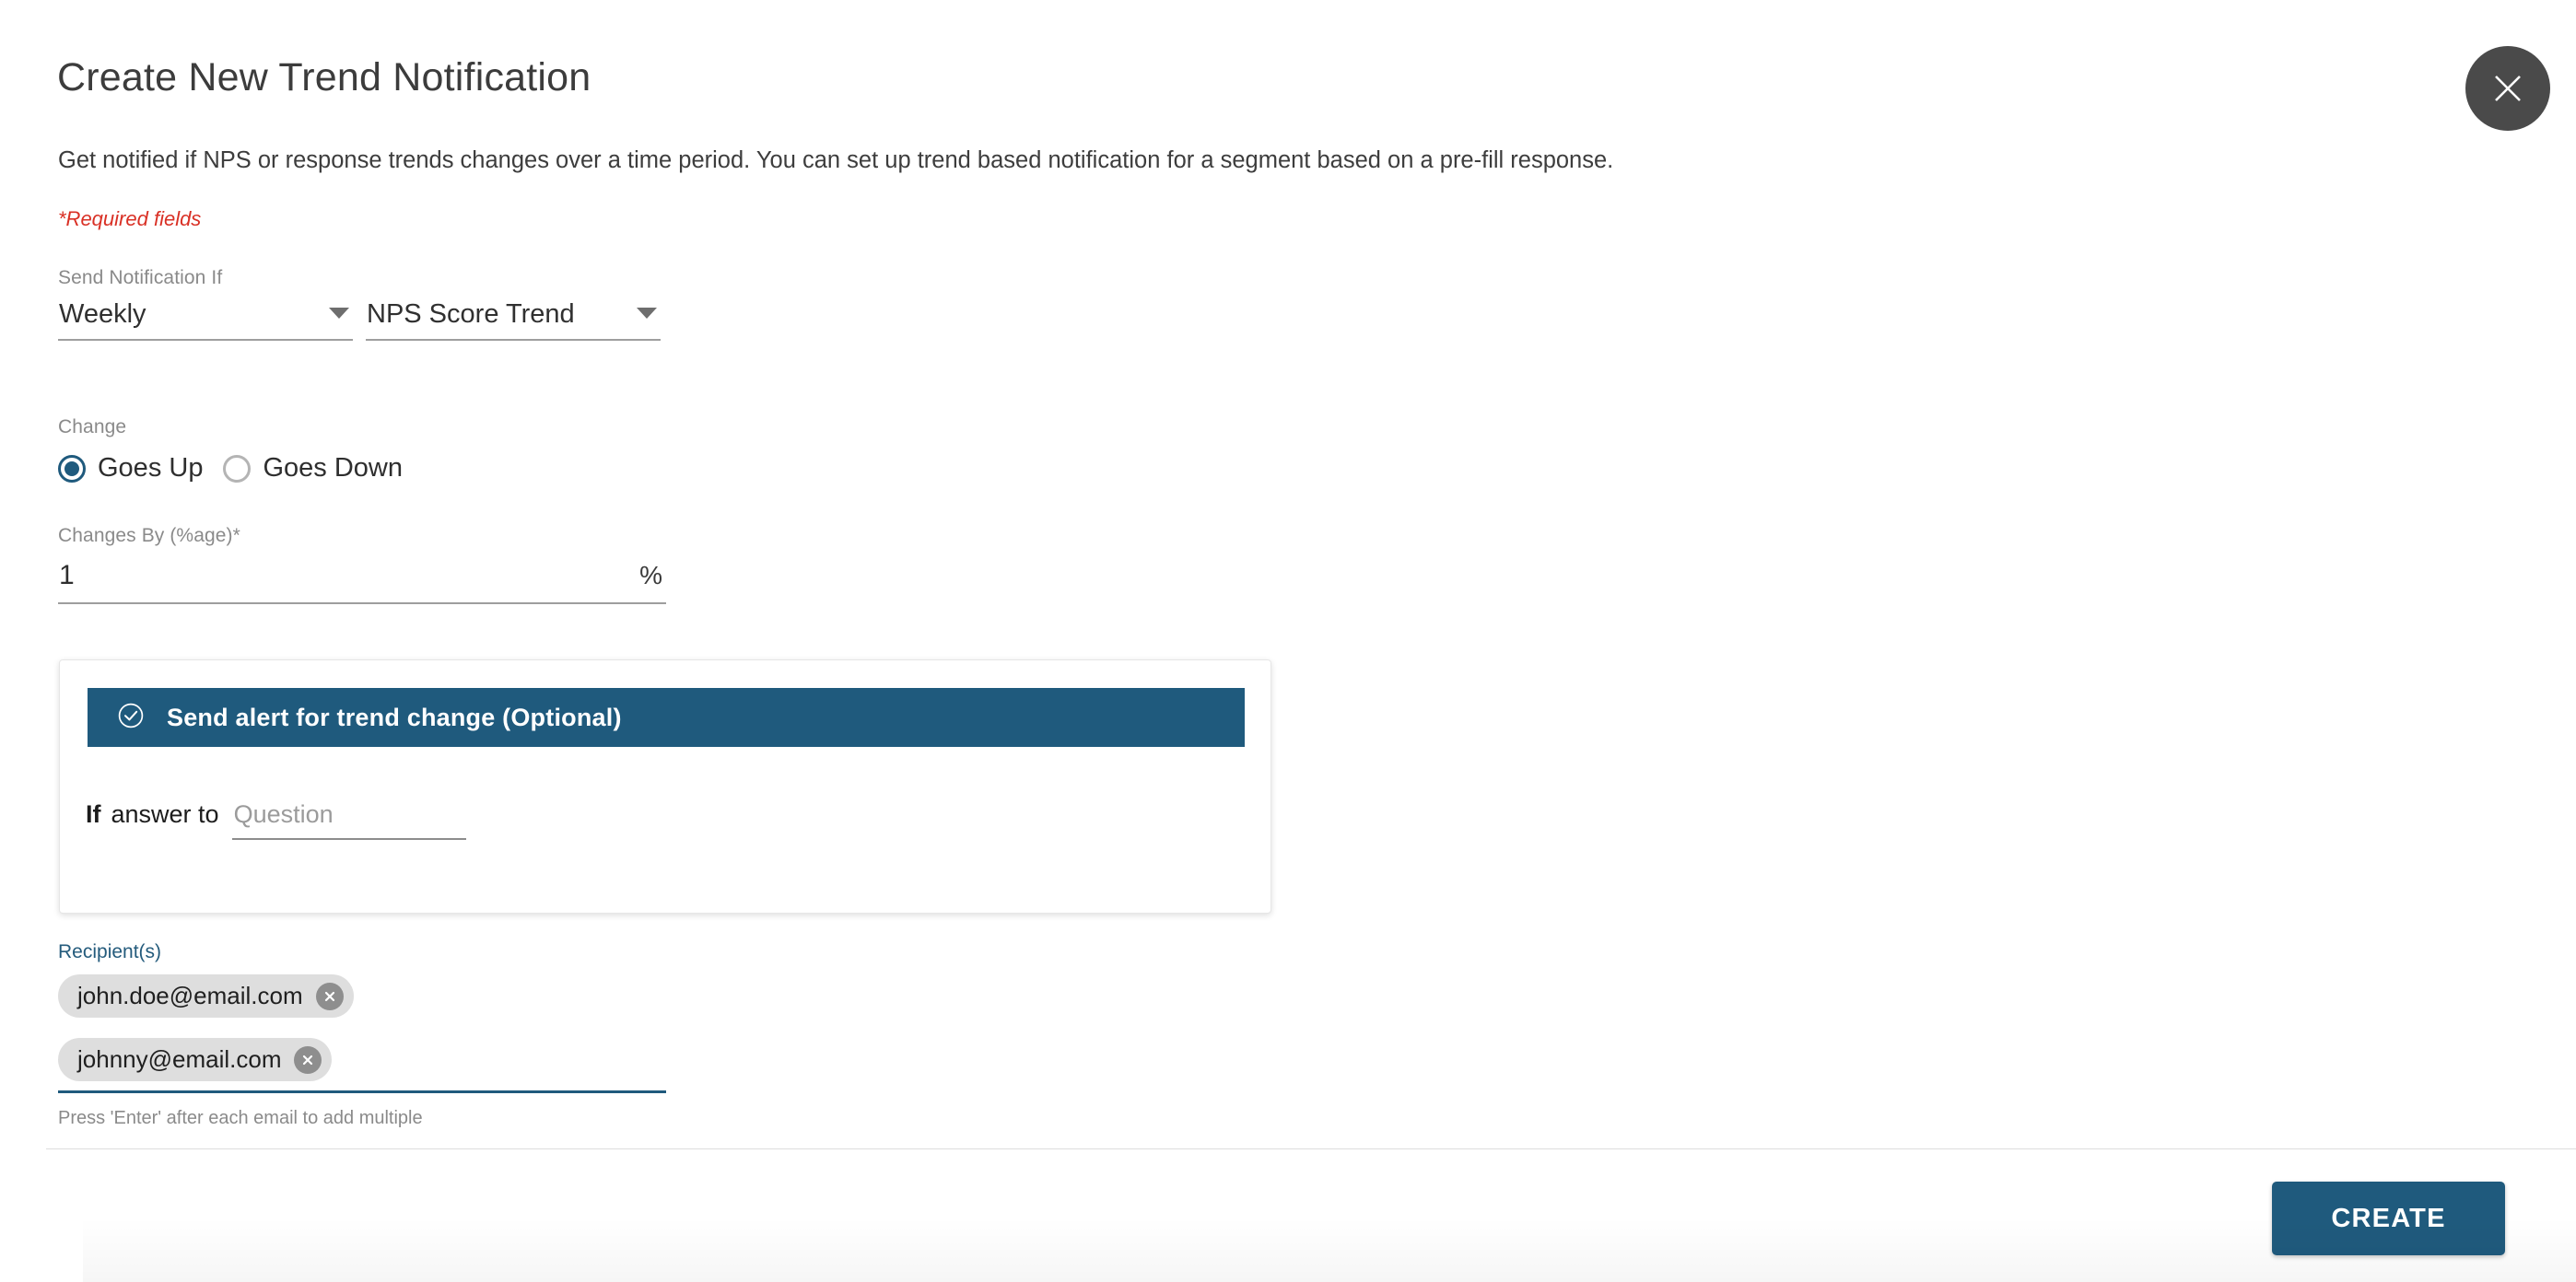 Image resolution: width=2576 pixels, height=1282 pixels. Describe the element at coordinates (110, 952) in the screenshot. I see `recipients-label: Recipient(s)` at that location.